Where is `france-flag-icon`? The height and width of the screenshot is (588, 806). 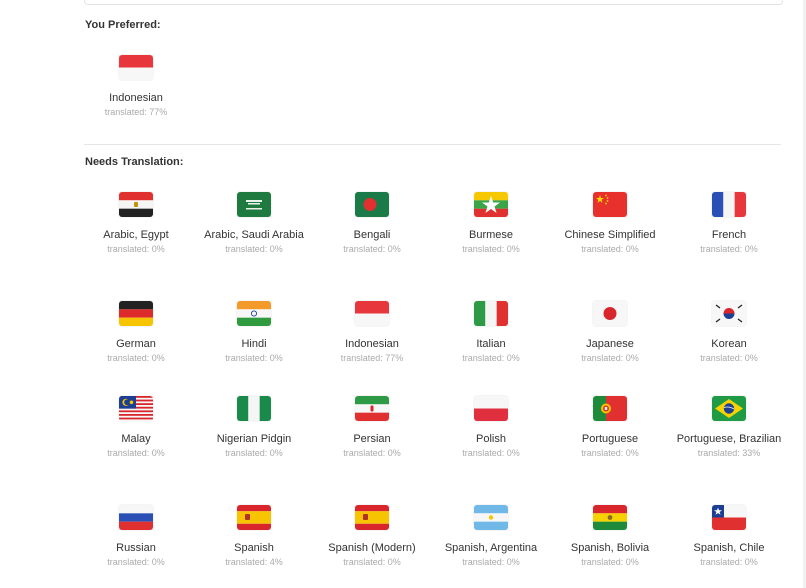
france-flag-icon is located at coordinates (729, 204).